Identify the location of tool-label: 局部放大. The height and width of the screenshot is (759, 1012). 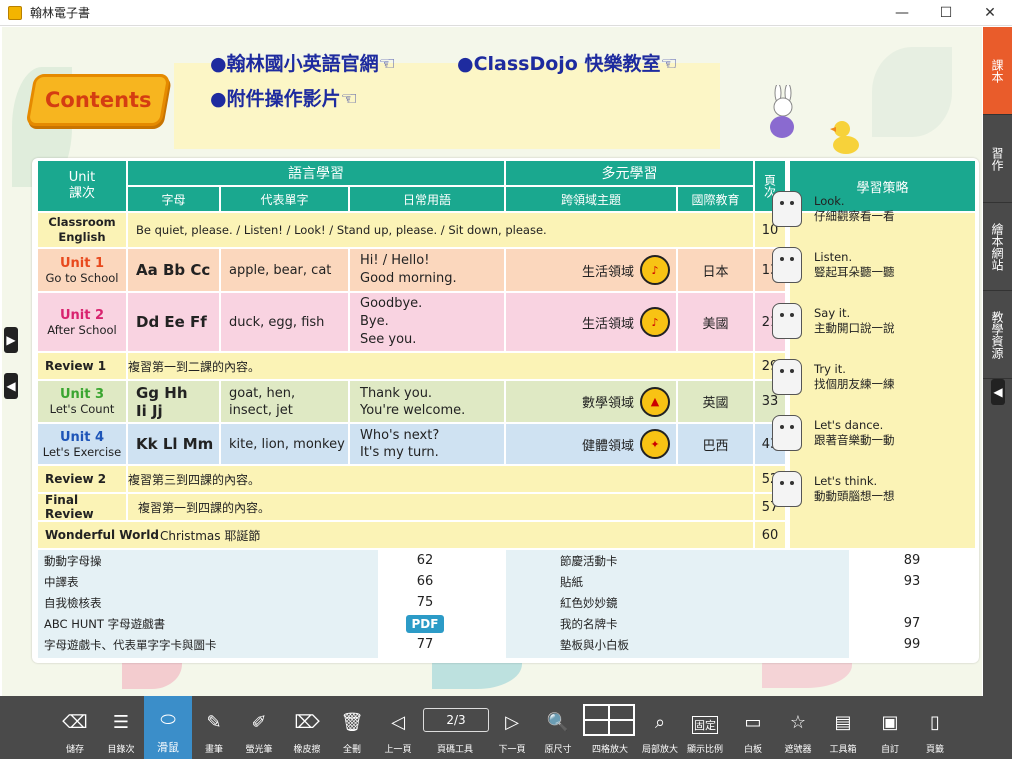
(659, 750).